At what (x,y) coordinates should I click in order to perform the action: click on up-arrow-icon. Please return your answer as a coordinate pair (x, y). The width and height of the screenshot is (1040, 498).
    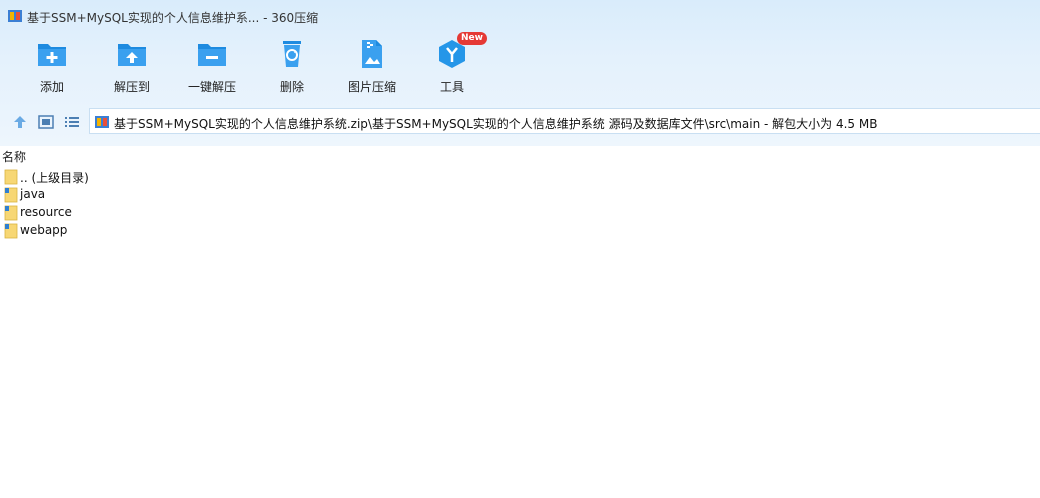
    Looking at the image, I should click on (20, 122).